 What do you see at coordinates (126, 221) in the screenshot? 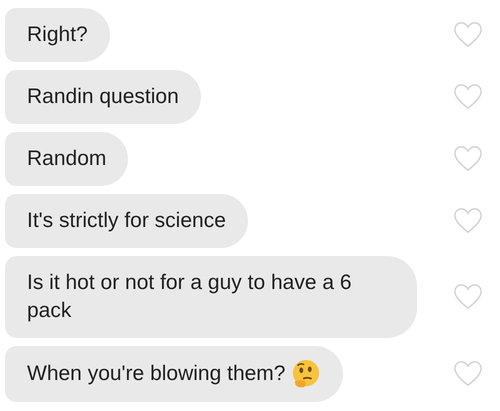
I see `message-text: It's strictly for science` at bounding box center [126, 221].